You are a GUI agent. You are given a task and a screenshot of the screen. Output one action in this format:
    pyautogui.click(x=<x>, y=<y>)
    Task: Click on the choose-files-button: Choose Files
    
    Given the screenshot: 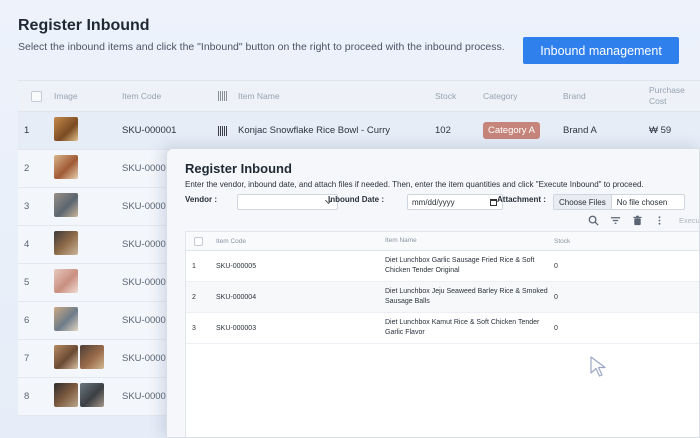 What is the action you would take?
    pyautogui.click(x=583, y=202)
    